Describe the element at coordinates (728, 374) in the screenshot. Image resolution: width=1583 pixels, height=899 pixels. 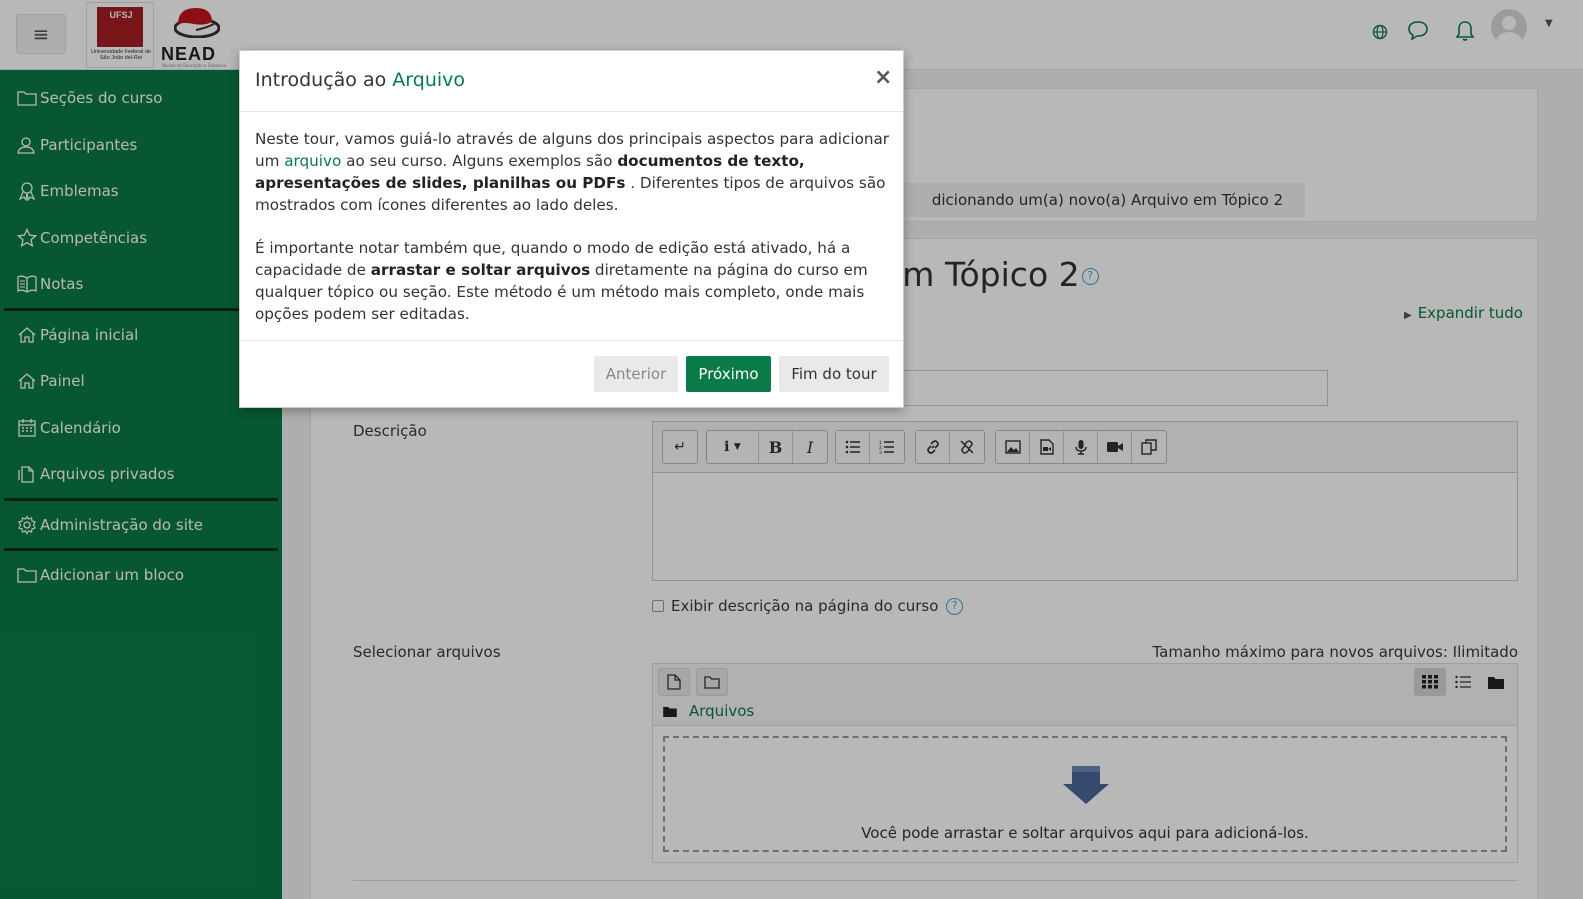
I see `next-button: Próximo` at that location.